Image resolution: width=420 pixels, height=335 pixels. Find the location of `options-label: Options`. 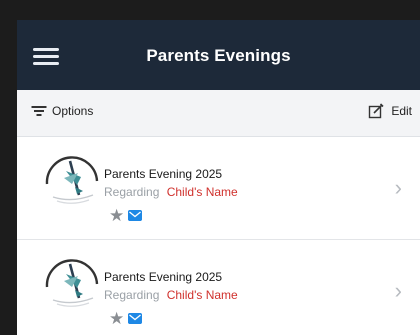

options-label: Options is located at coordinates (73, 111).